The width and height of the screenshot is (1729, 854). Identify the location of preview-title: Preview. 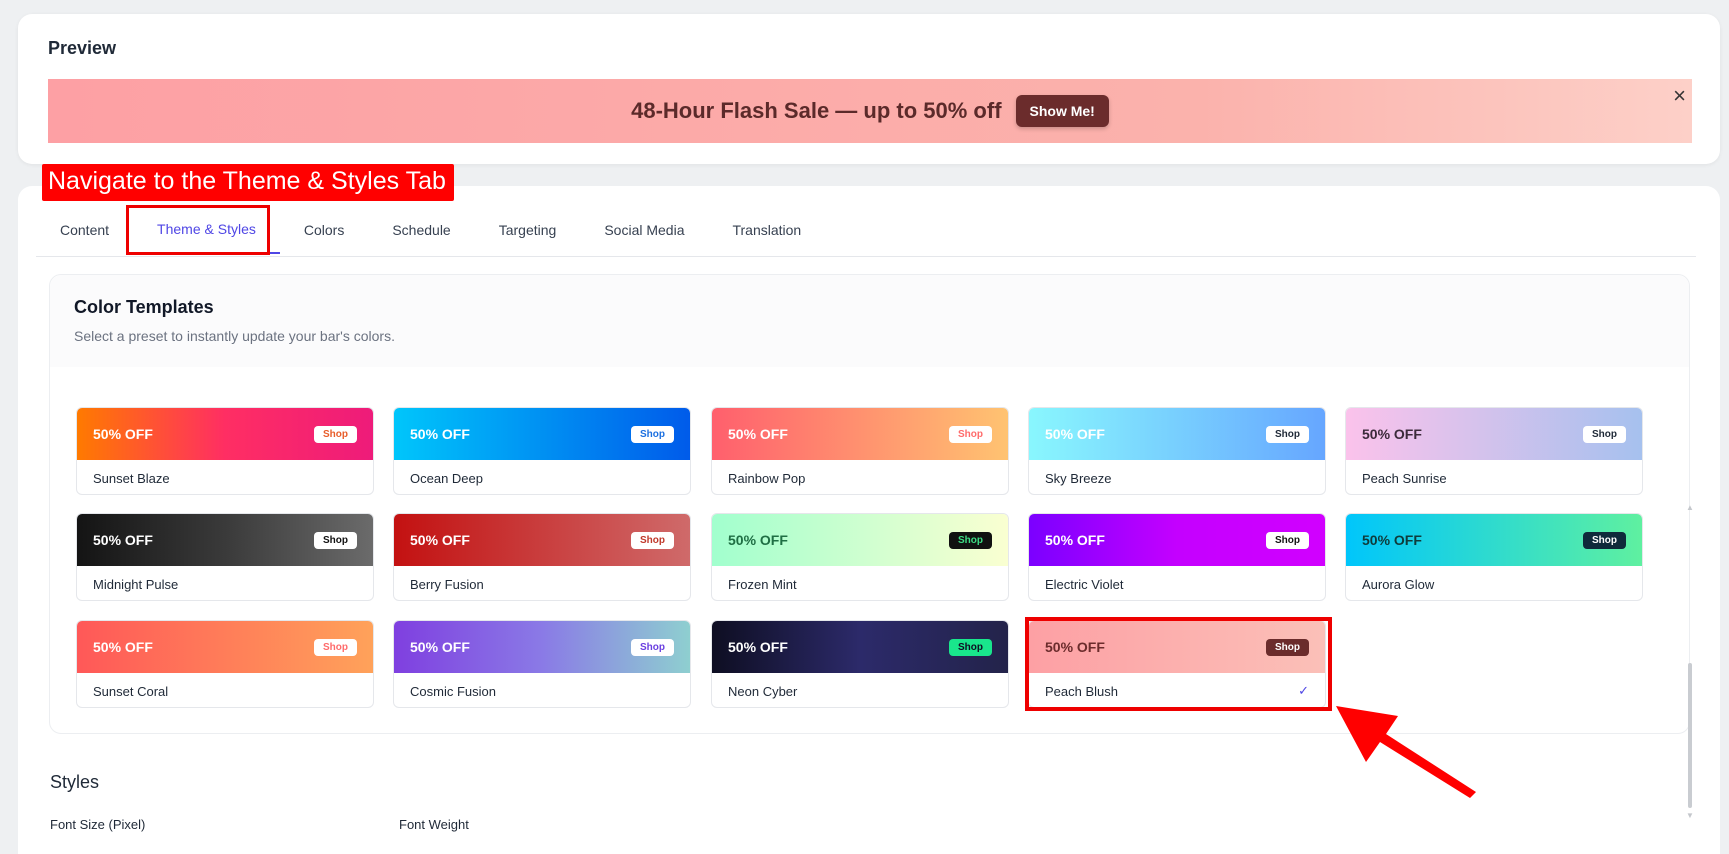
(82, 48).